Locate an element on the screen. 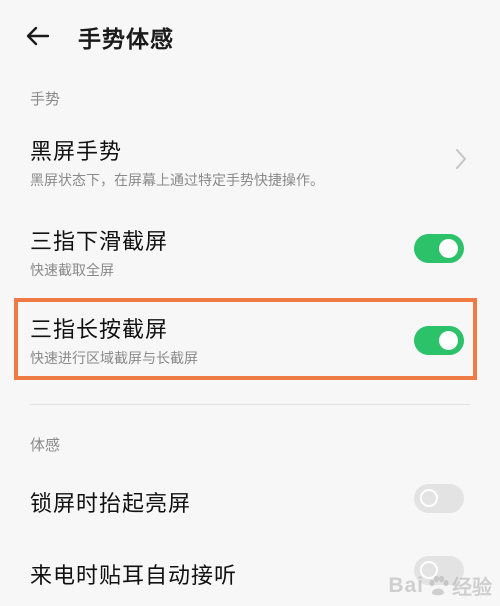 The height and width of the screenshot is (606, 500). baidu-jingyan-watermark: Bai 经验 is located at coordinates (440, 585).